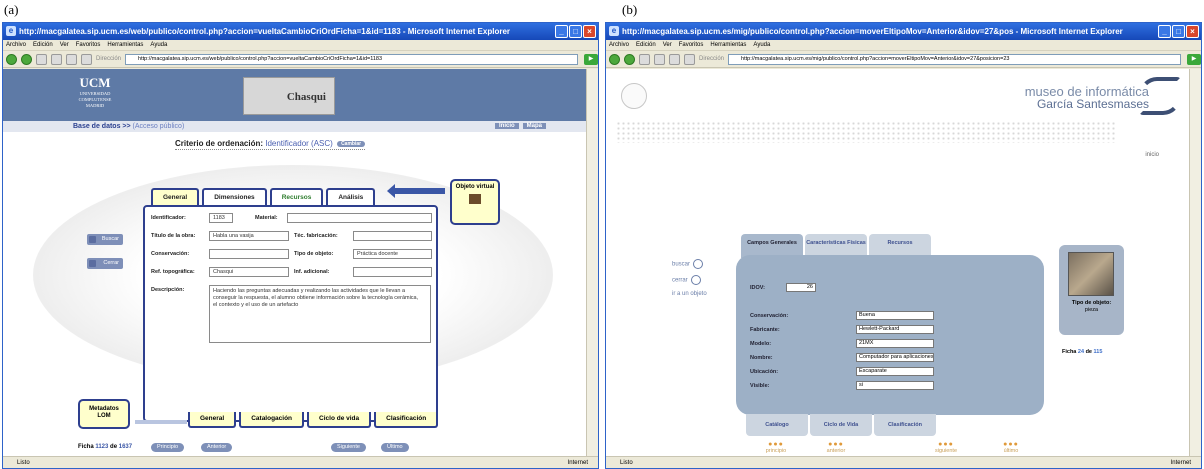 This screenshot has width=1204, height=469. Describe the element at coordinates (392, 254) in the screenshot. I see `tipo-field: Práctica docente` at that location.